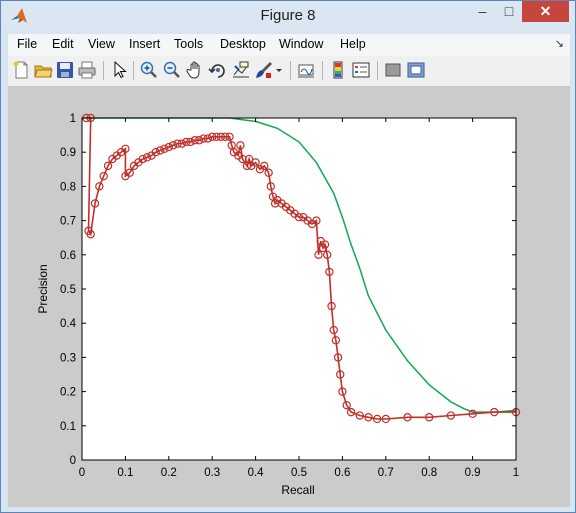  I want to click on data-cursor-icon, so click(241, 70).